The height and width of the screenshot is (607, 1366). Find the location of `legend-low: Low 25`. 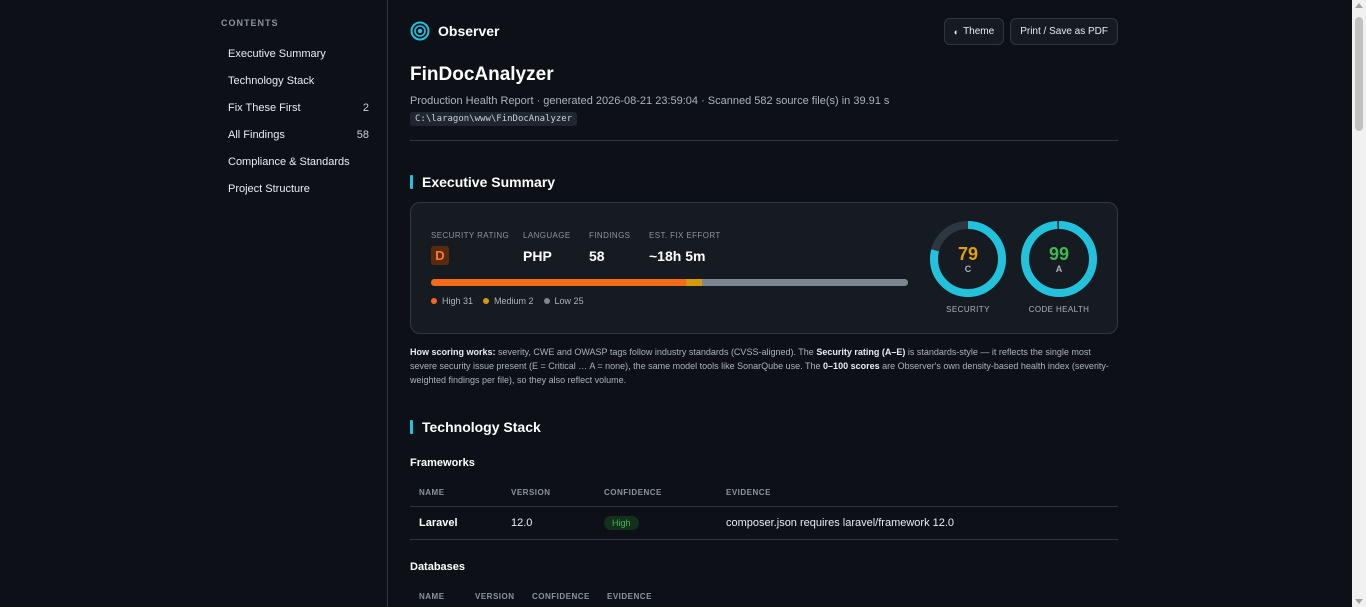

legend-low: Low 25 is located at coordinates (563, 301).